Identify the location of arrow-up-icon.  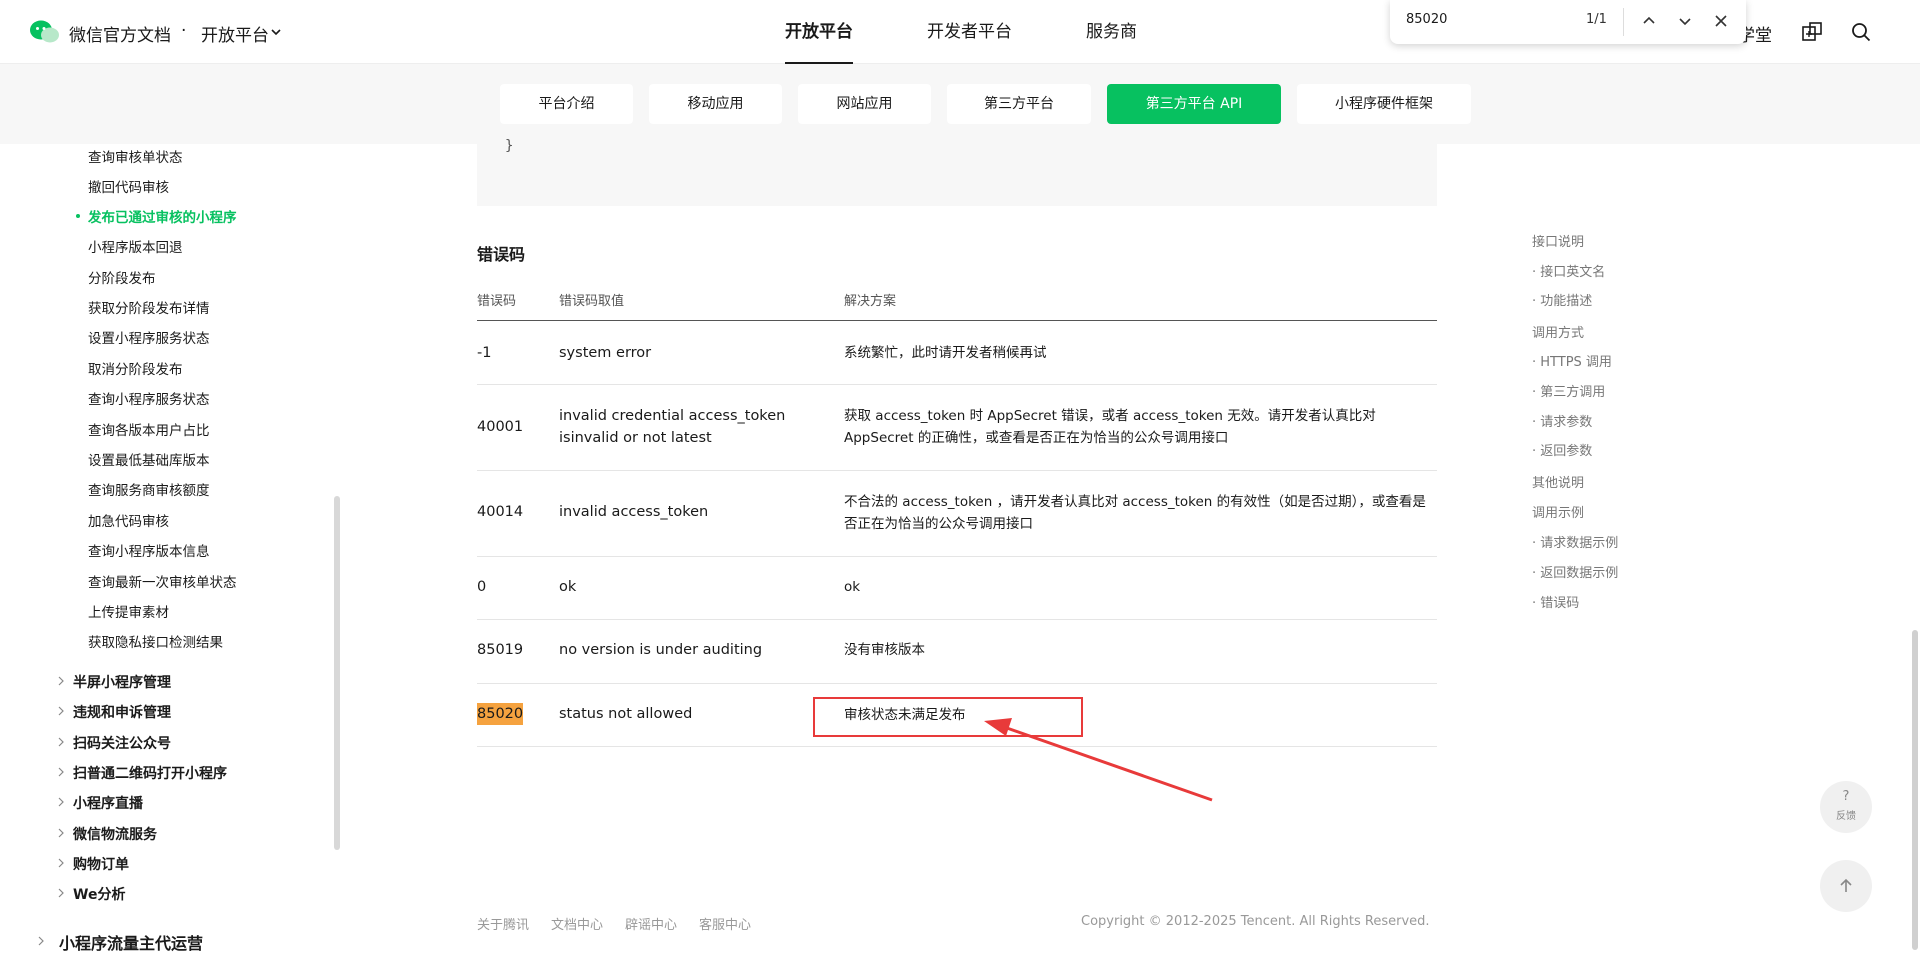
(1846, 885).